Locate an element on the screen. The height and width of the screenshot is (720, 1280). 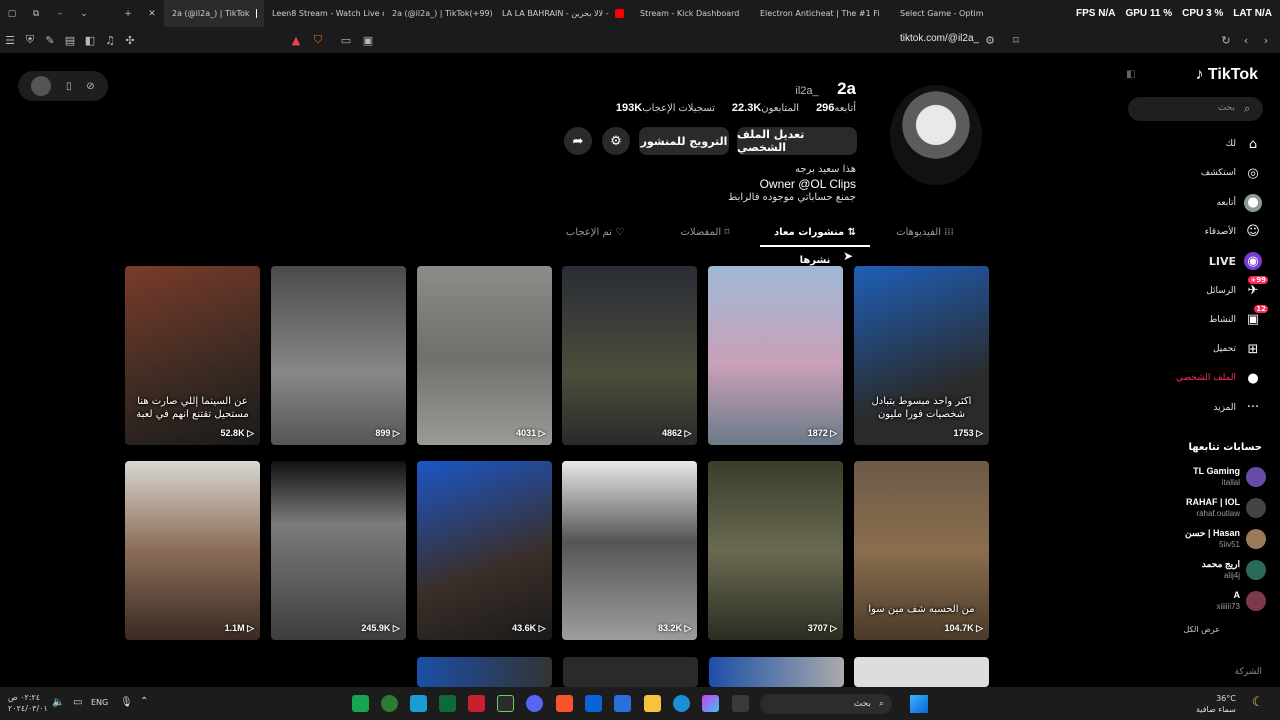
tab-grid-icon: ▤ is located at coordinates (70, 40).